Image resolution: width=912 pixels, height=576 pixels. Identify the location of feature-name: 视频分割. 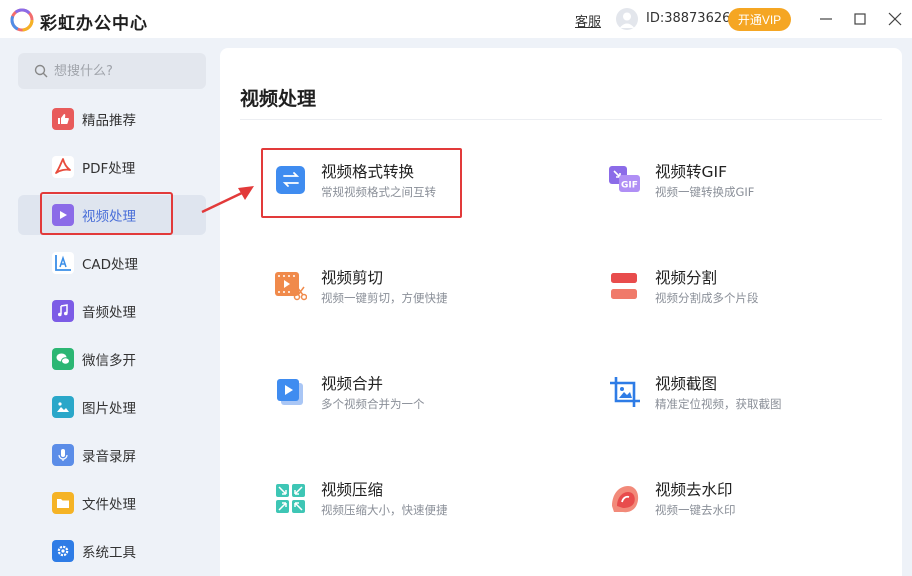
(686, 278).